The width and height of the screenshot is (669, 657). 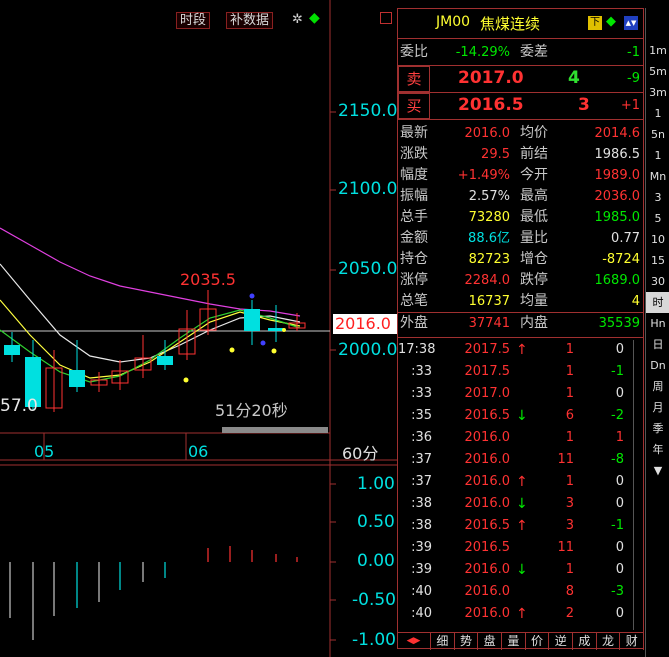 I want to click on sidebar-period-item: ▼, so click(x=657, y=470).